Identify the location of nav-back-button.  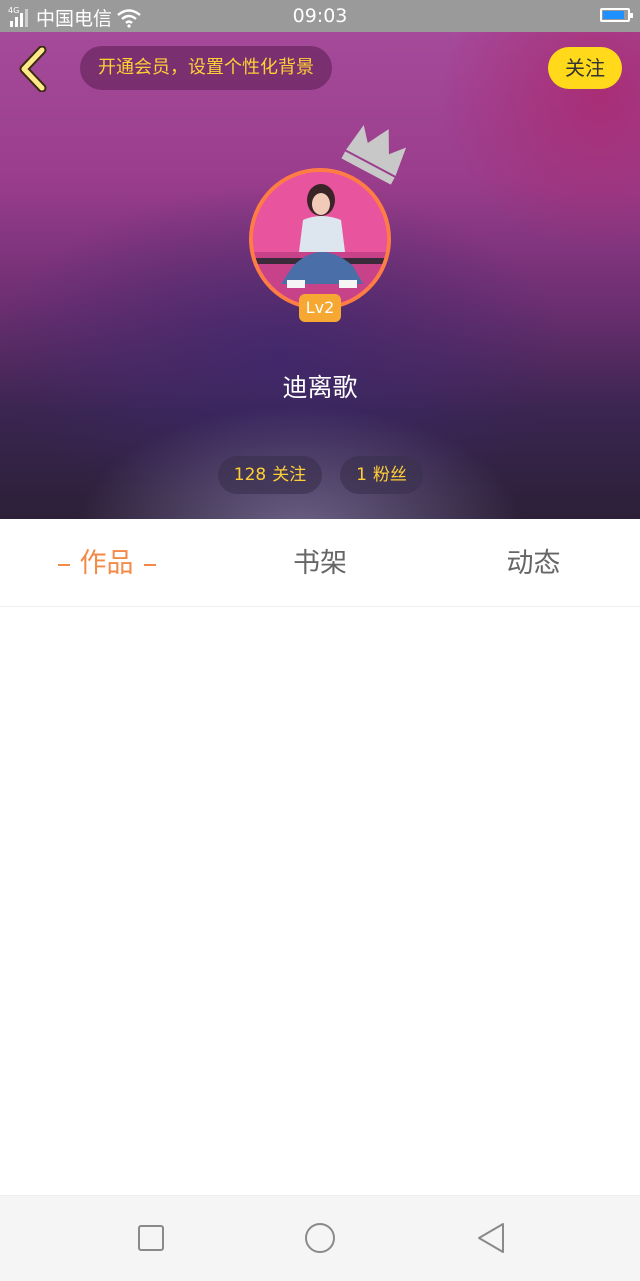
(491, 1238).